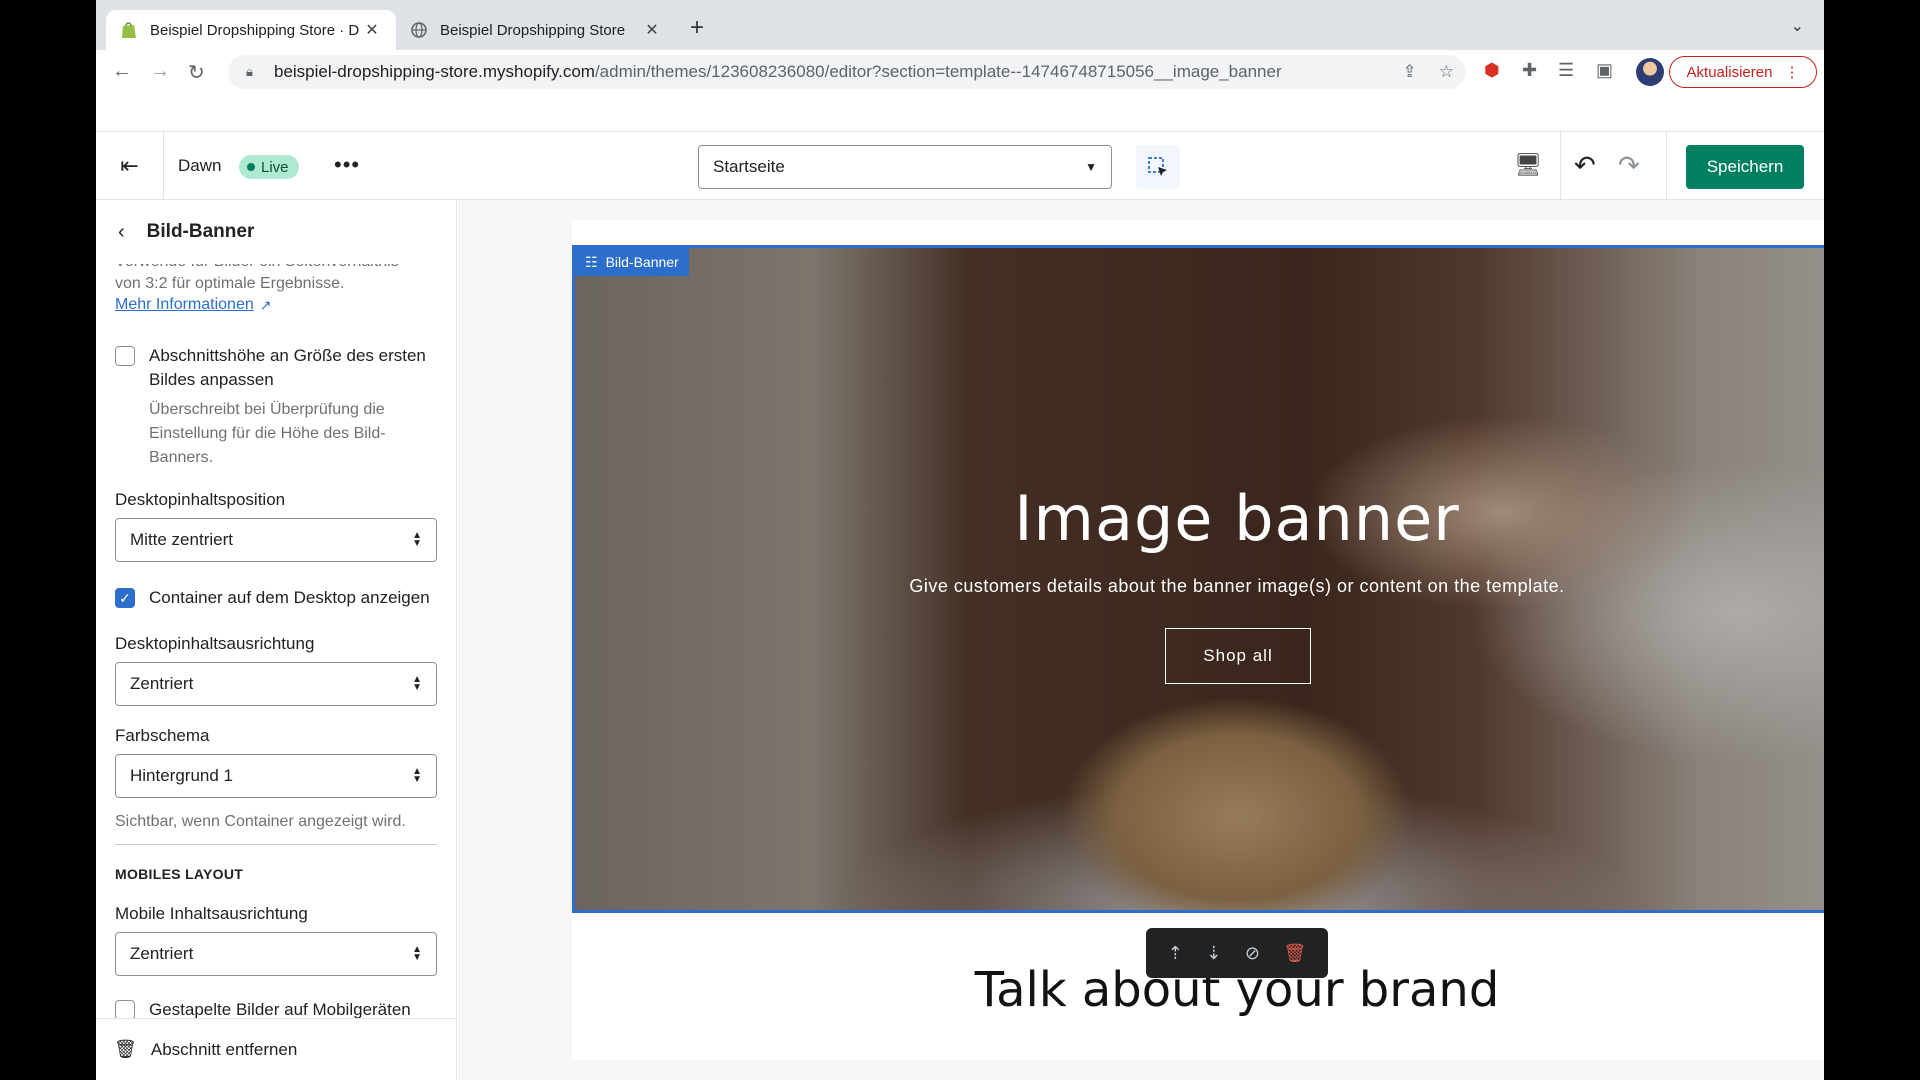 This screenshot has height=1080, width=1920. Describe the element at coordinates (1529, 70) in the screenshot. I see `extensions-puzzle-icon: ✚` at that location.